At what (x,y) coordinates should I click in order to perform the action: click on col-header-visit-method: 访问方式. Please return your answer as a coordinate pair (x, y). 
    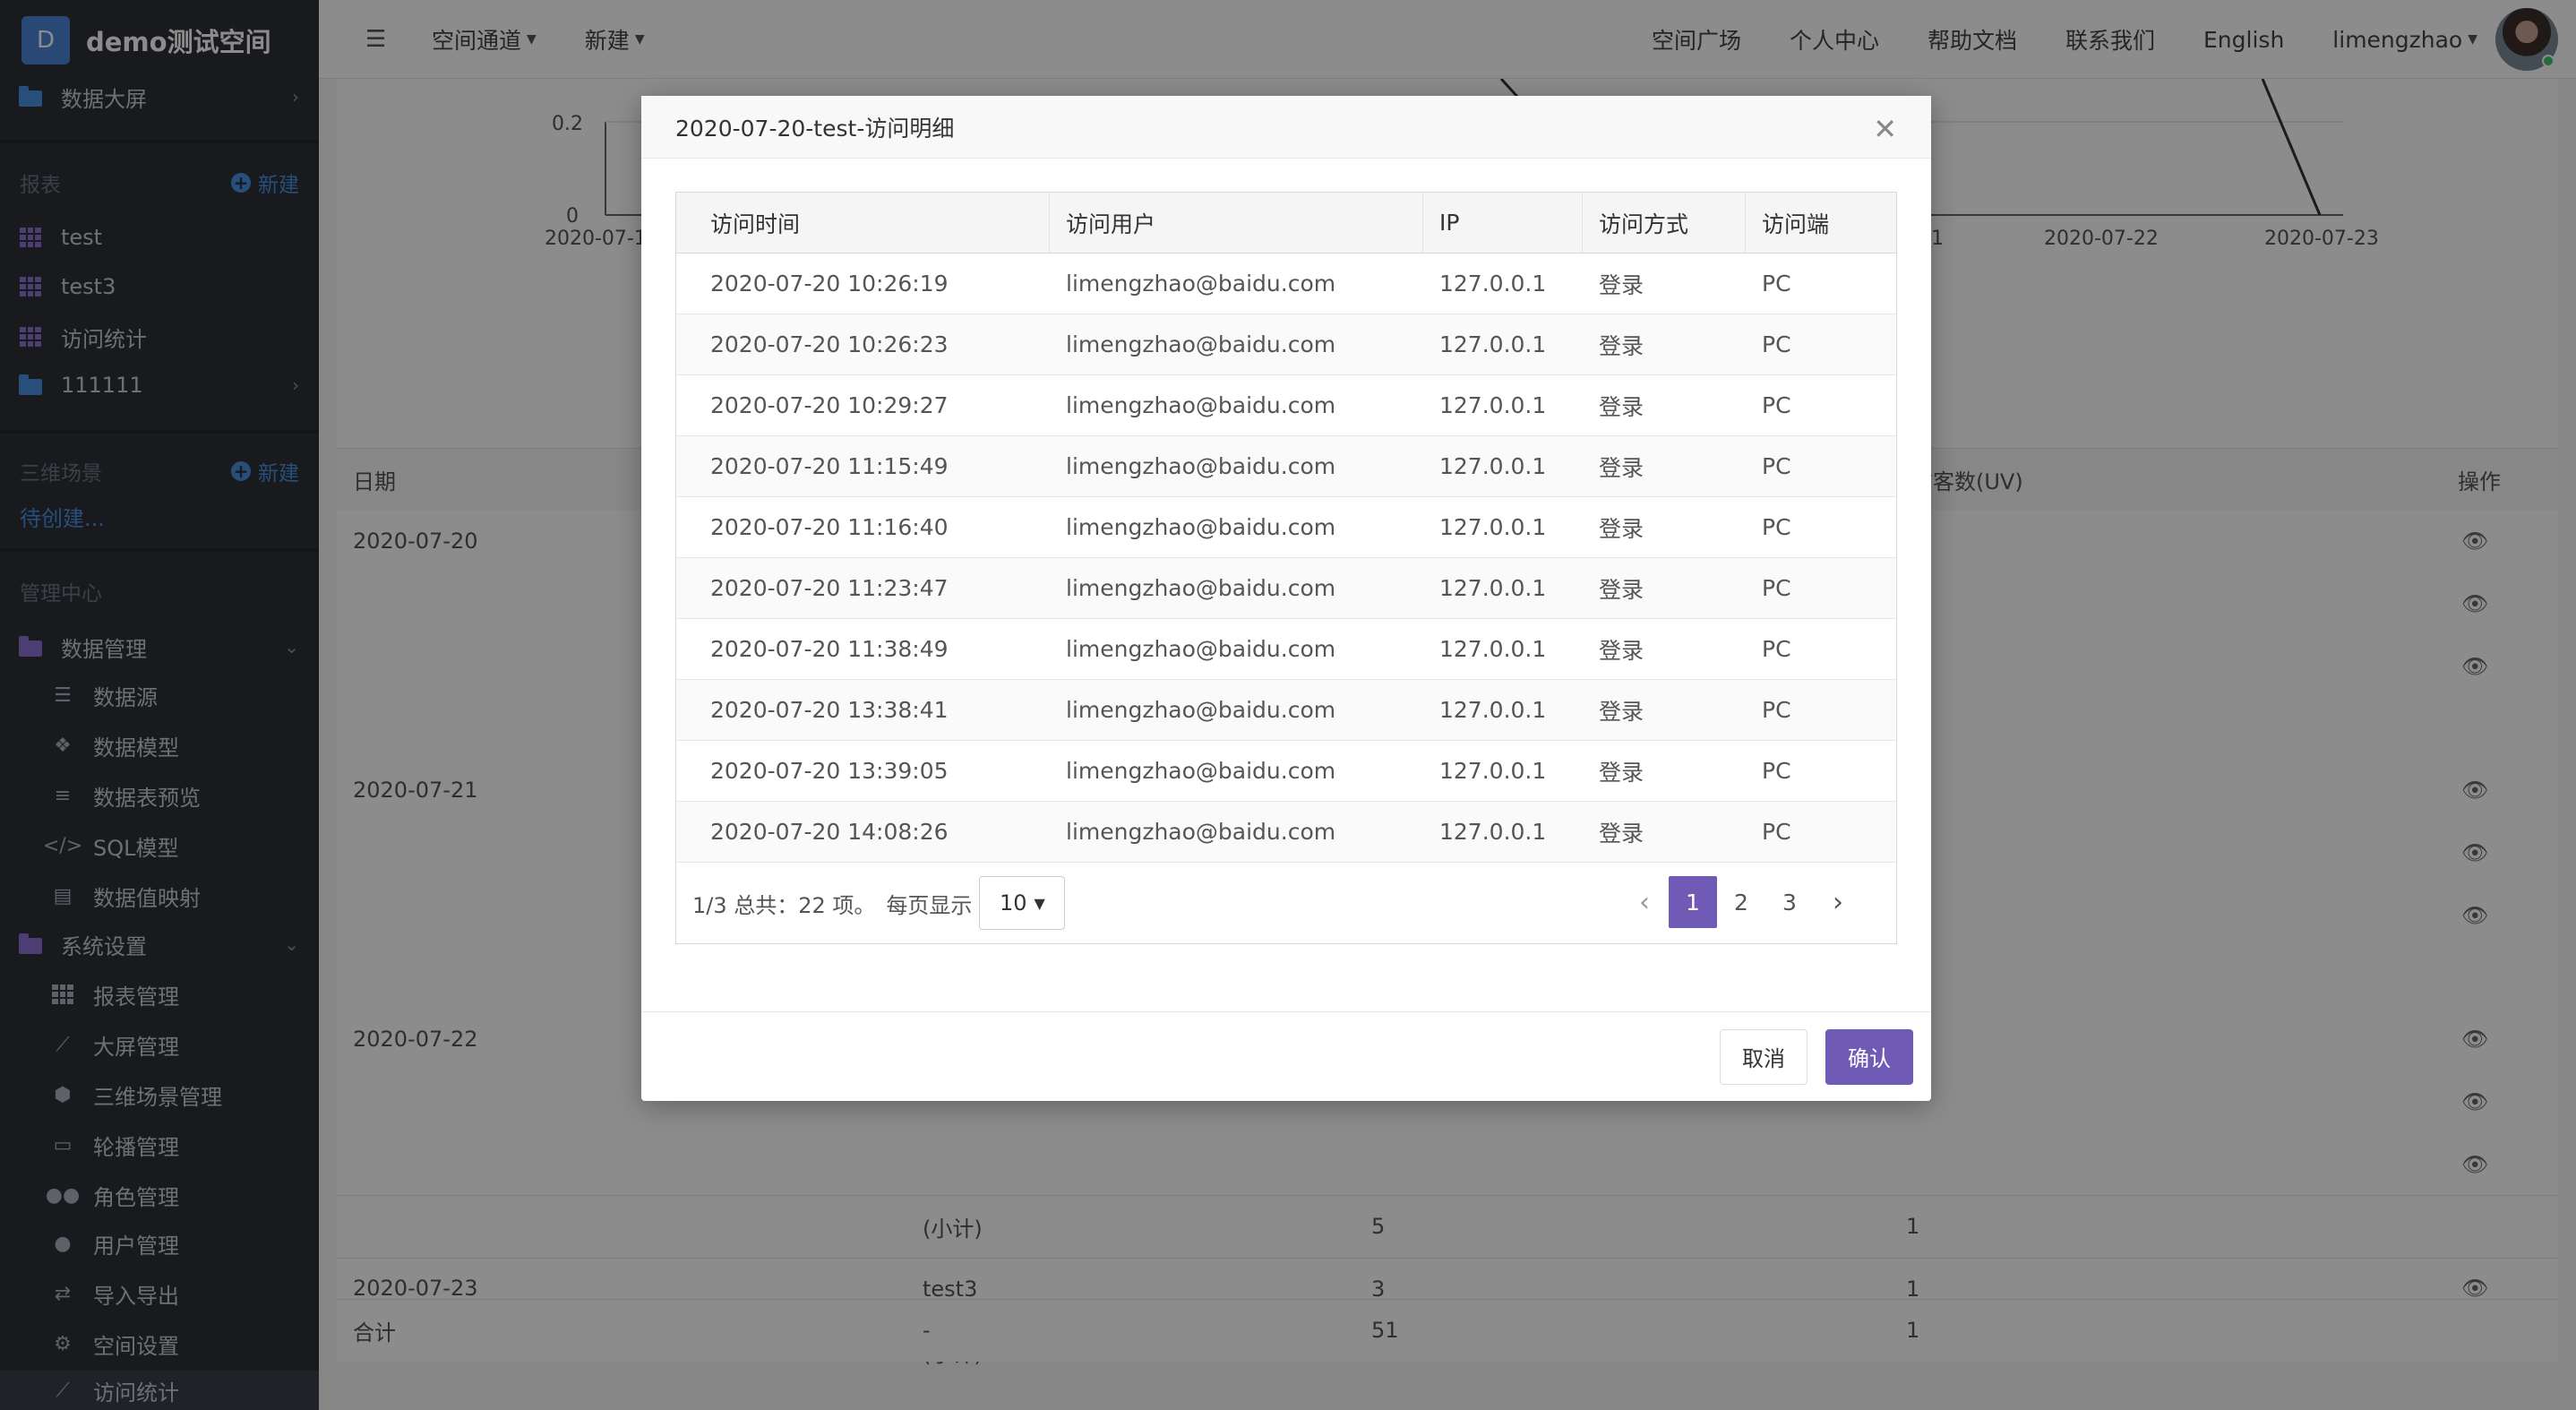
    Looking at the image, I should click on (1664, 223).